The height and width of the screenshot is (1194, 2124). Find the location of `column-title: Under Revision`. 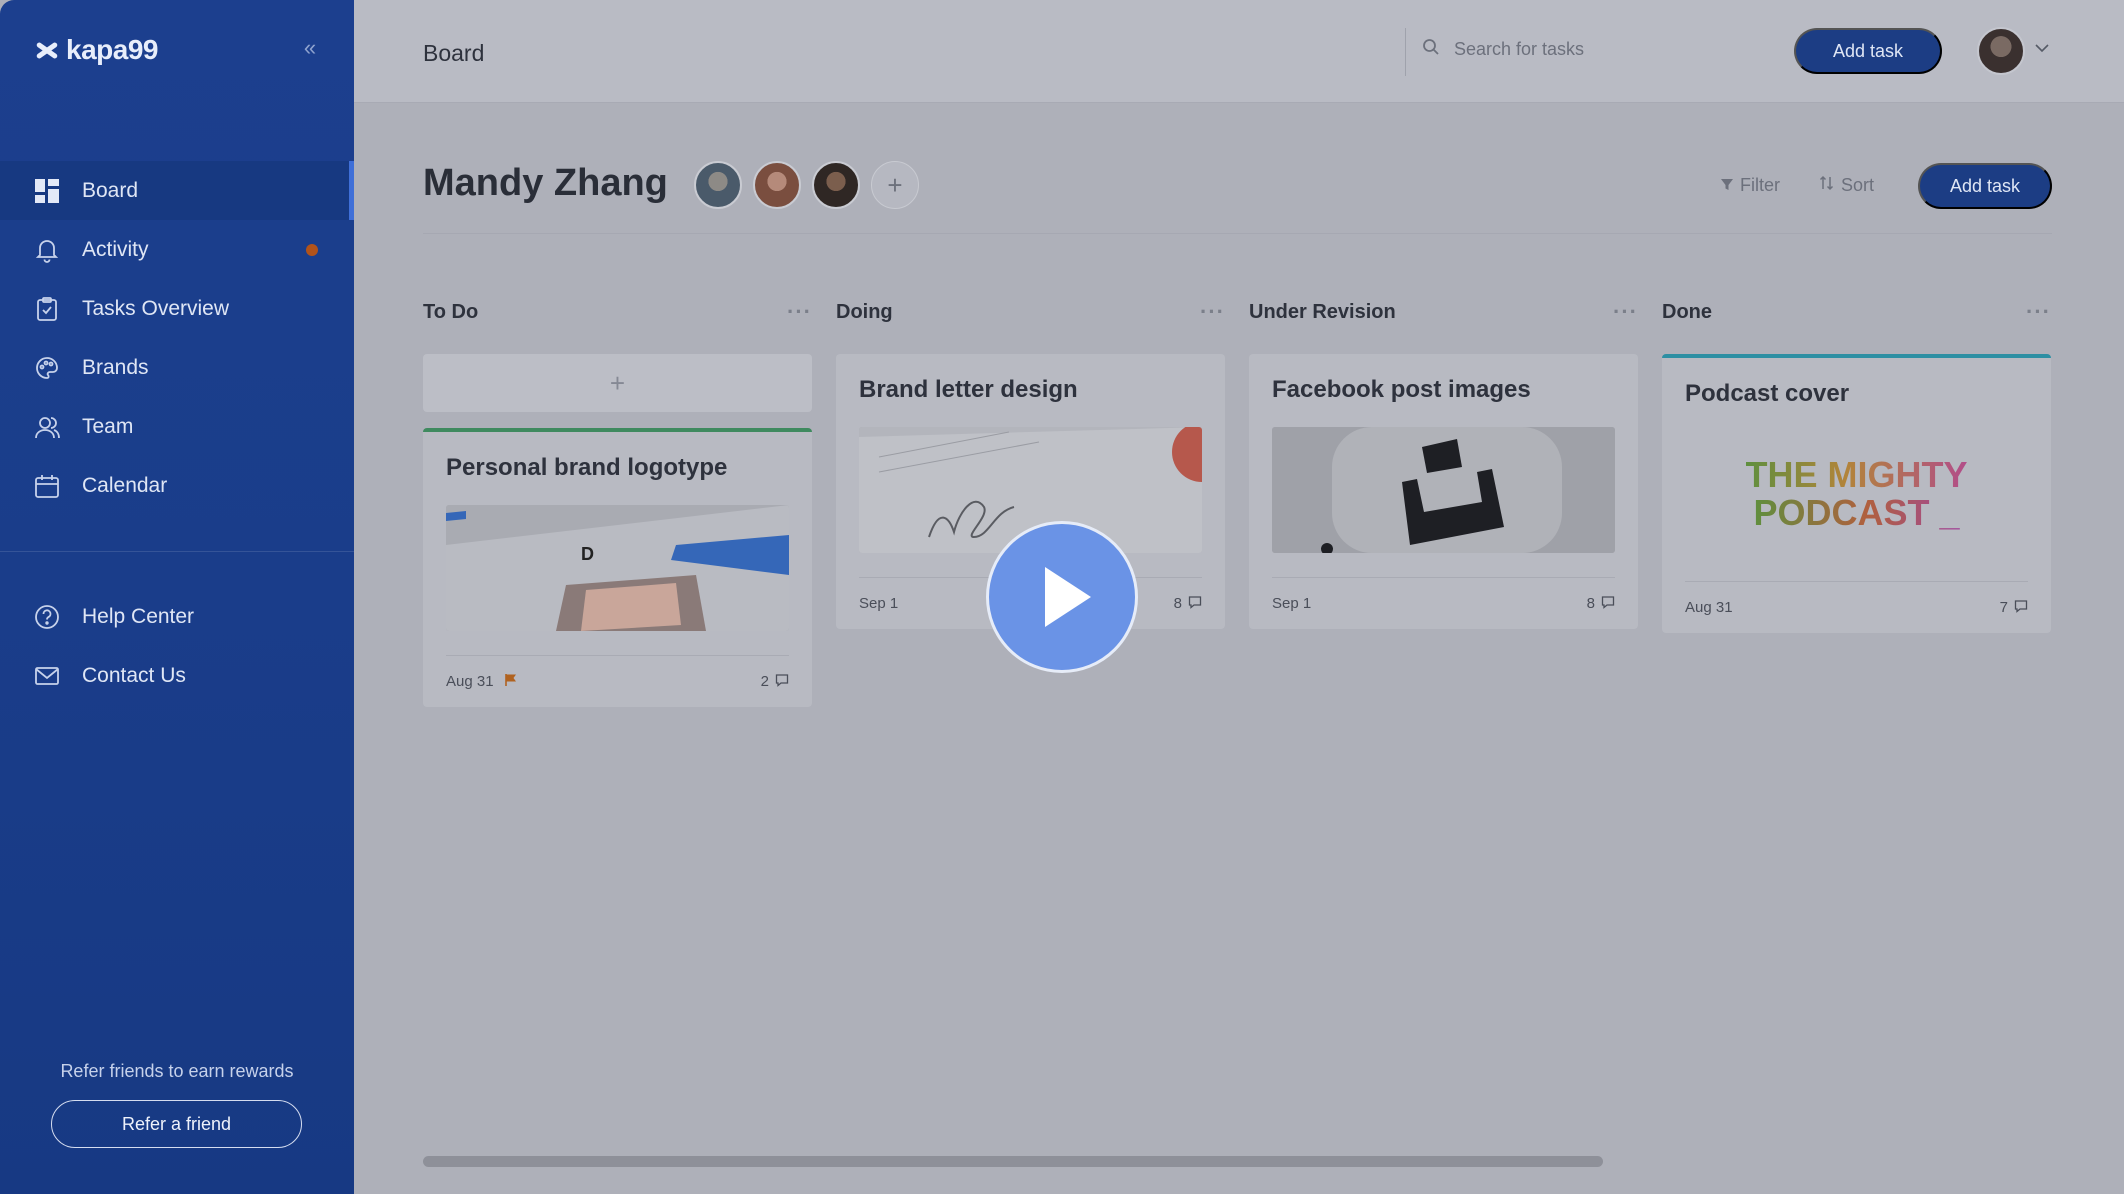

column-title: Under Revision is located at coordinates (1322, 311).